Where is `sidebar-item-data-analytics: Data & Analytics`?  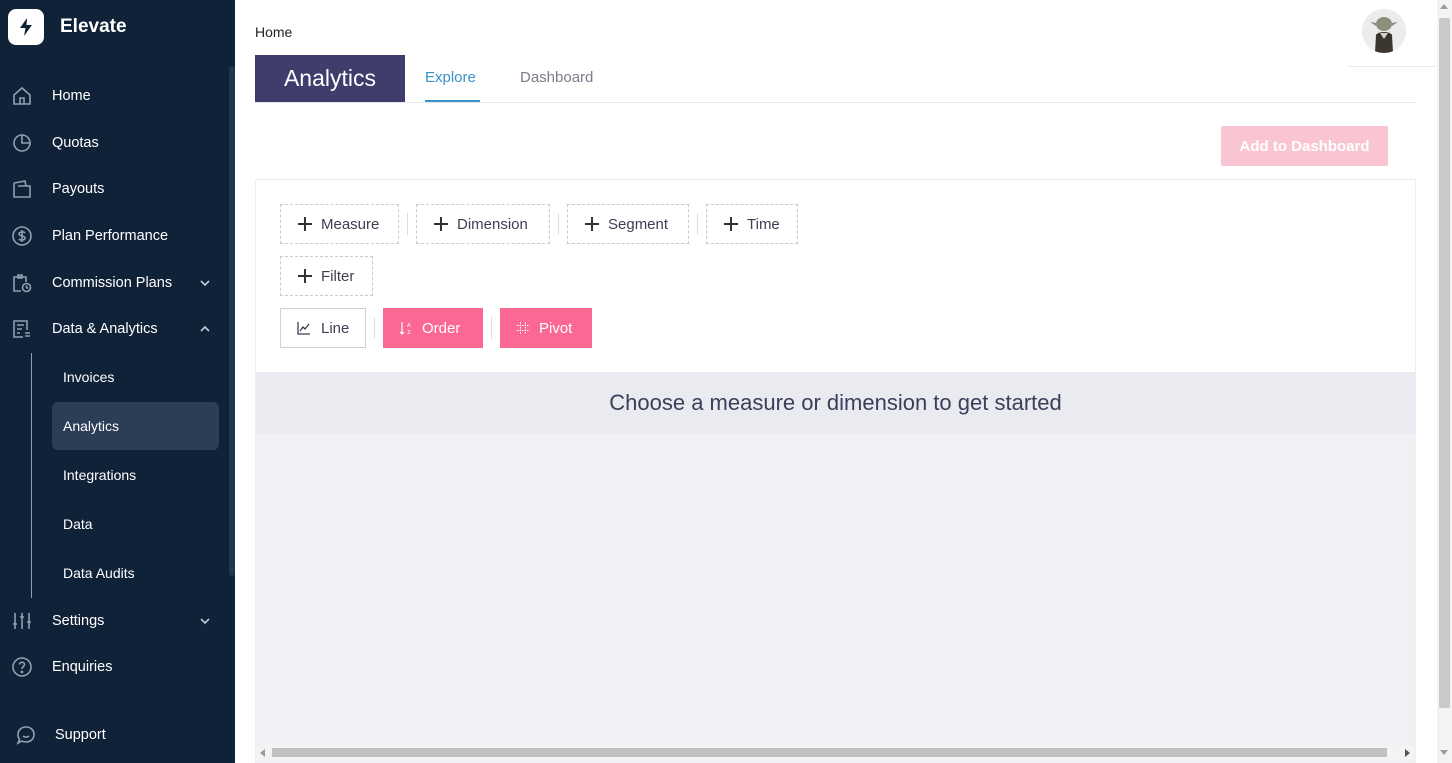
sidebar-item-data-analytics: Data & Analytics is located at coordinates (115, 329).